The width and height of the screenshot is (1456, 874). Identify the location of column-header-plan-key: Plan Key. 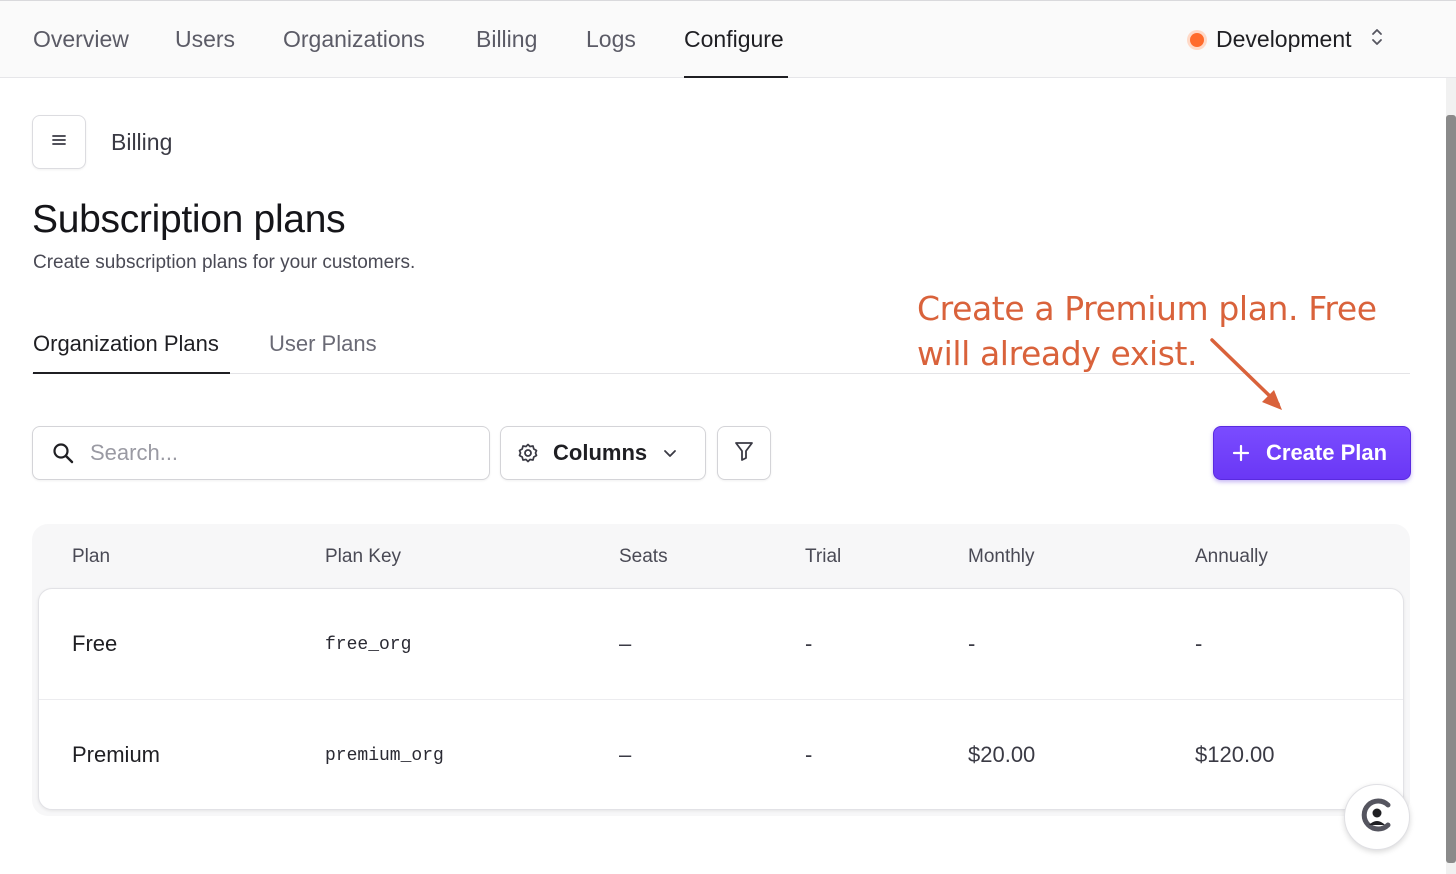
(363, 557).